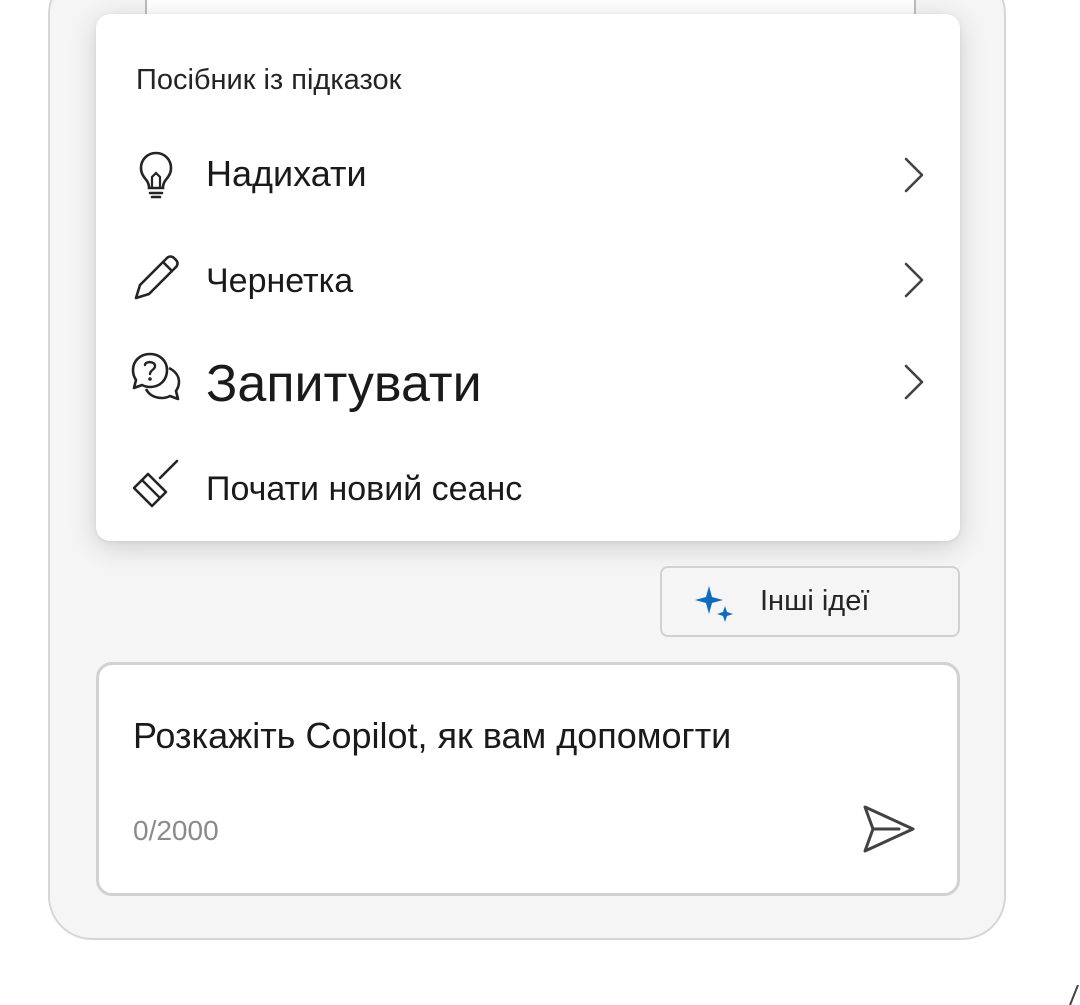 The image size is (1080, 1005). I want to click on menu-item-draft: Чернетка, so click(528, 279).